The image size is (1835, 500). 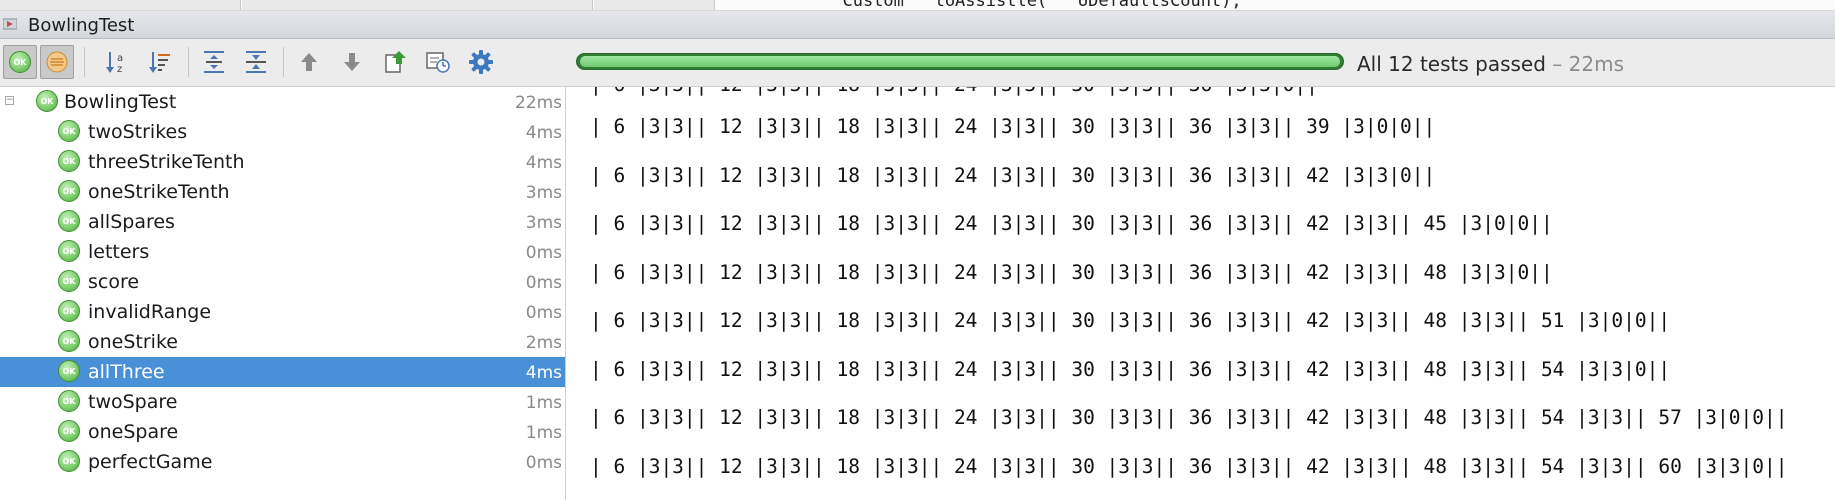 I want to click on tree-root-row: − OK BowlingTest 22ms, so click(x=282, y=102).